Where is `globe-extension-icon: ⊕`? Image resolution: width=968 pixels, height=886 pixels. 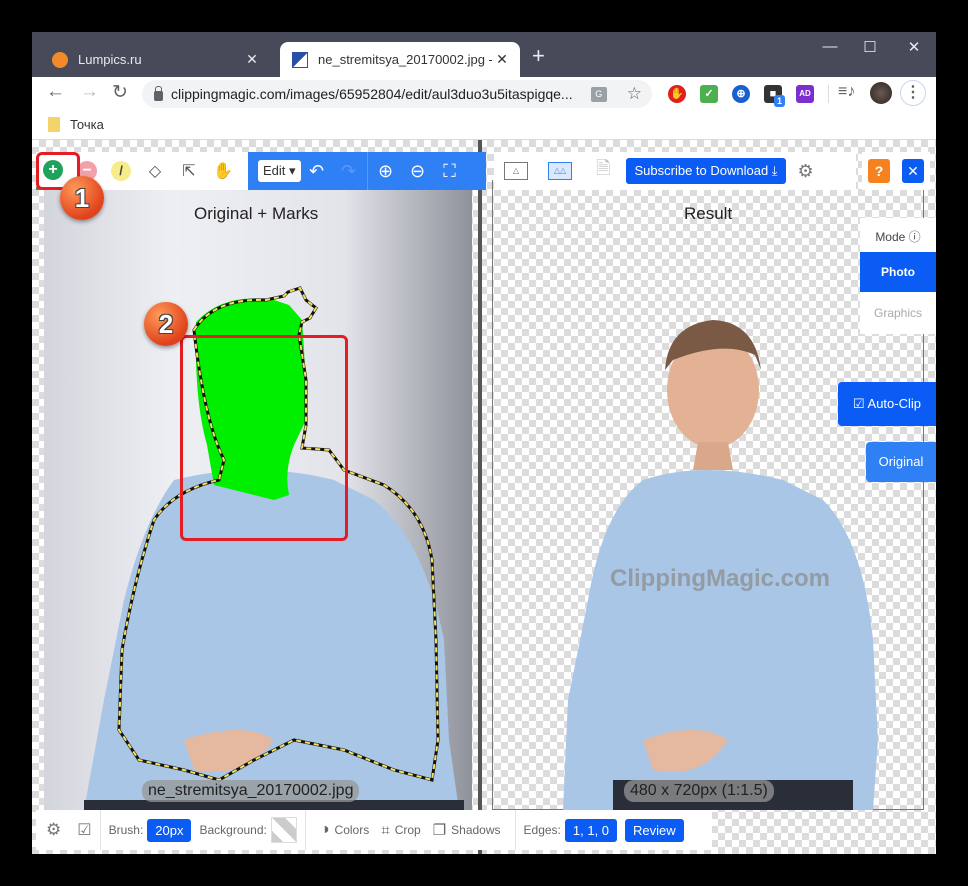
globe-extension-icon: ⊕ is located at coordinates (741, 94).